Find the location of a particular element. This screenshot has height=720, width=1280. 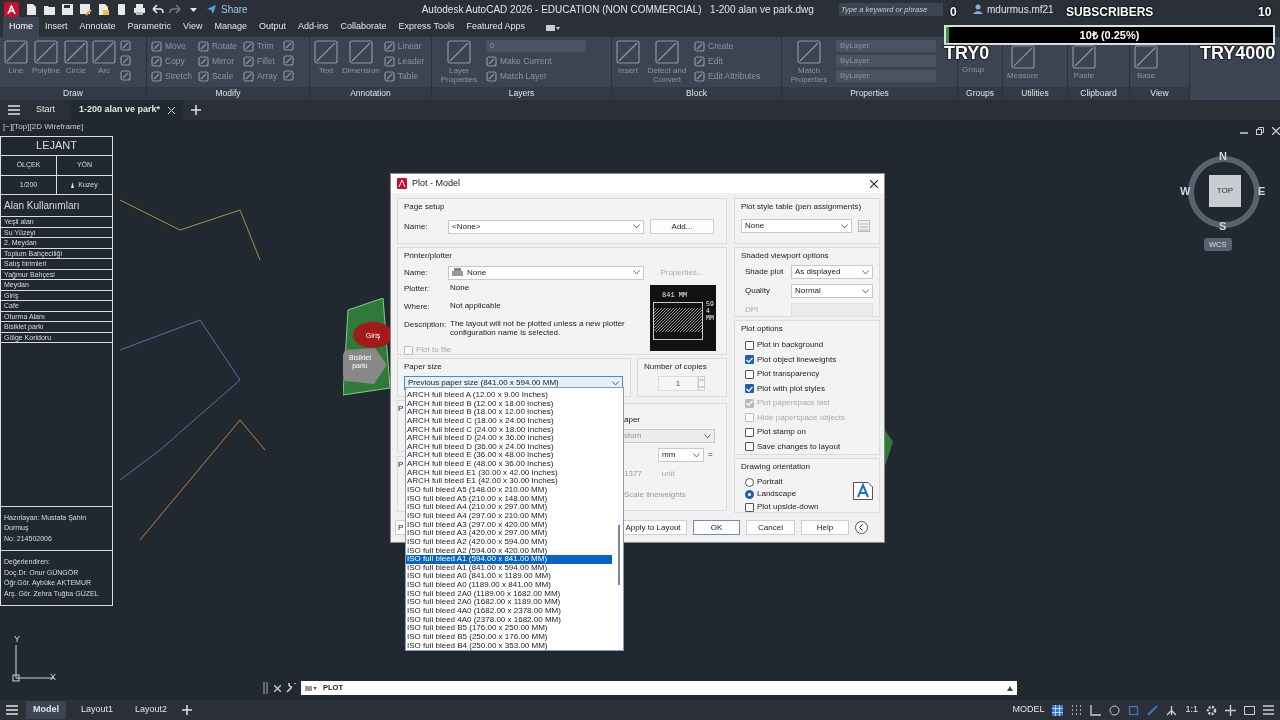

amount-text: TRY0 is located at coordinates (967, 53).